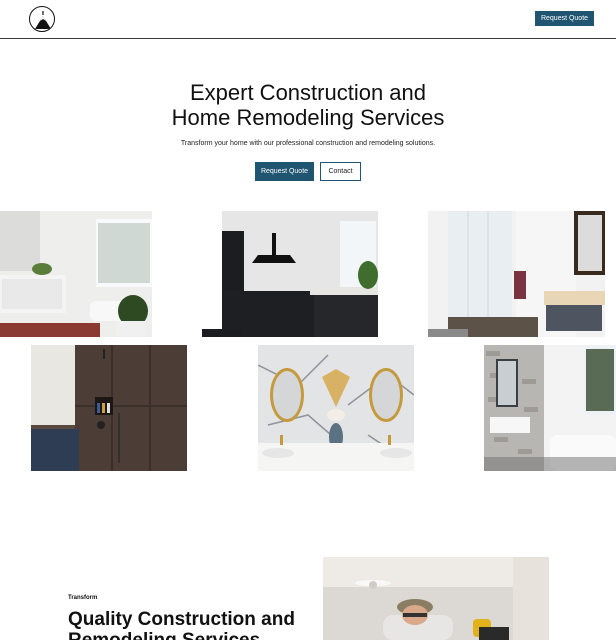 The height and width of the screenshot is (640, 616). Describe the element at coordinates (109, 408) in the screenshot. I see `dark-tile-shower-photo` at that location.